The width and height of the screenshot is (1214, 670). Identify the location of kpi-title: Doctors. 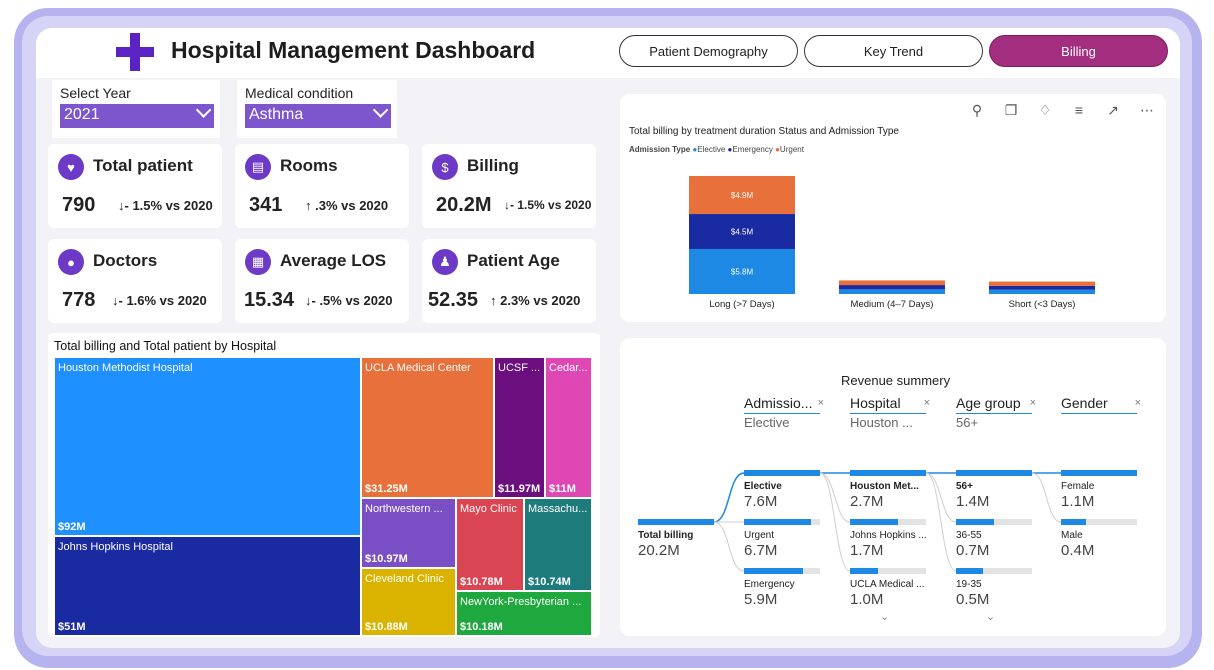
(125, 260).